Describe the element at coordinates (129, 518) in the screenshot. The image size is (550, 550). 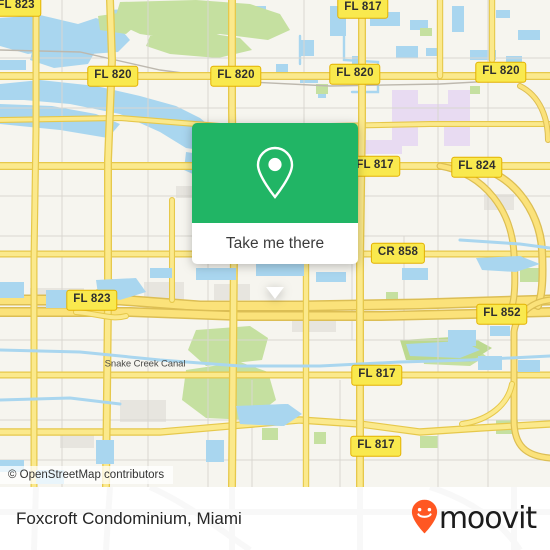
I see `place-title: Foxcroft Condominium, Miami` at that location.